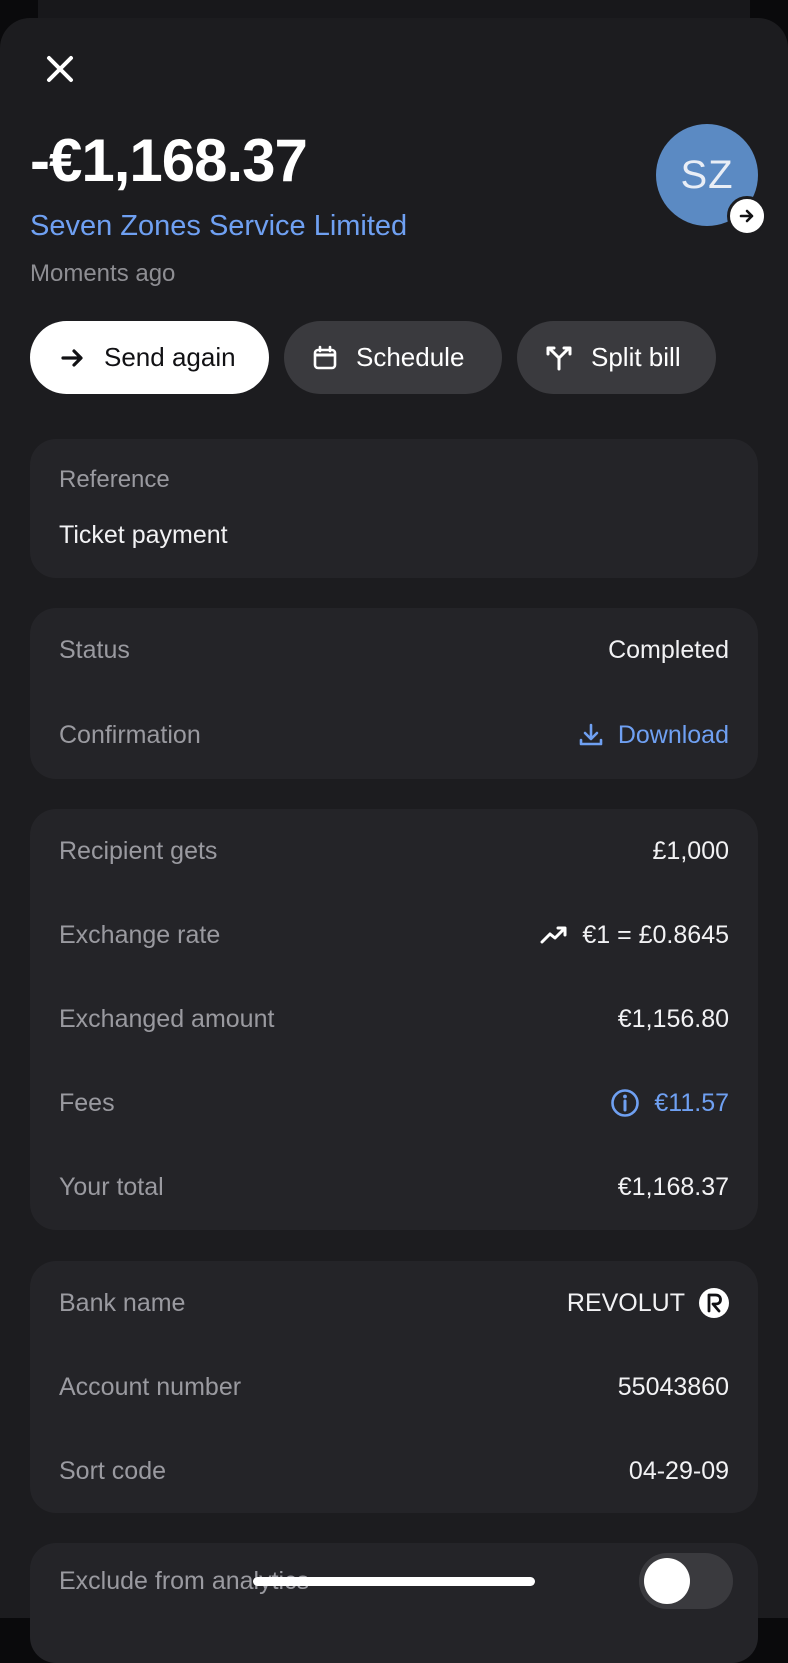 This screenshot has height=1663, width=788. I want to click on recipient-value: £1,000, so click(690, 850).